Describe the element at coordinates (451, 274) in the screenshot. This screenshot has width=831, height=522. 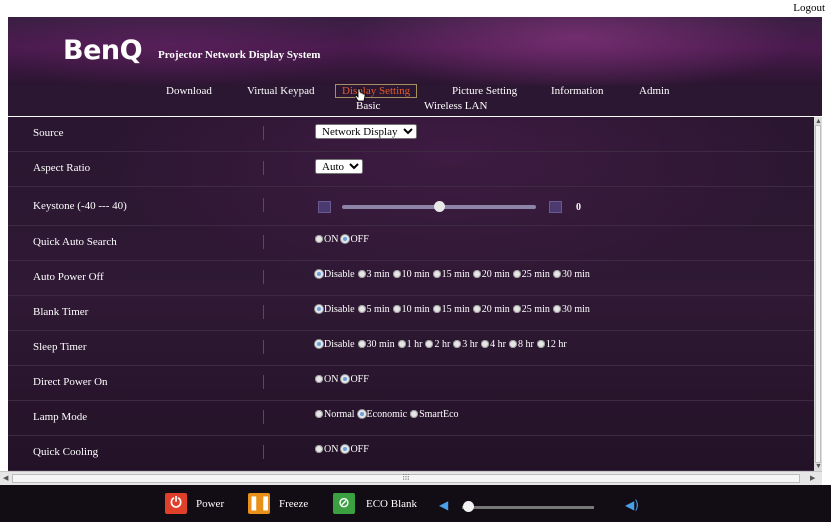
I see `auto-power-off-option: 15 min` at that location.